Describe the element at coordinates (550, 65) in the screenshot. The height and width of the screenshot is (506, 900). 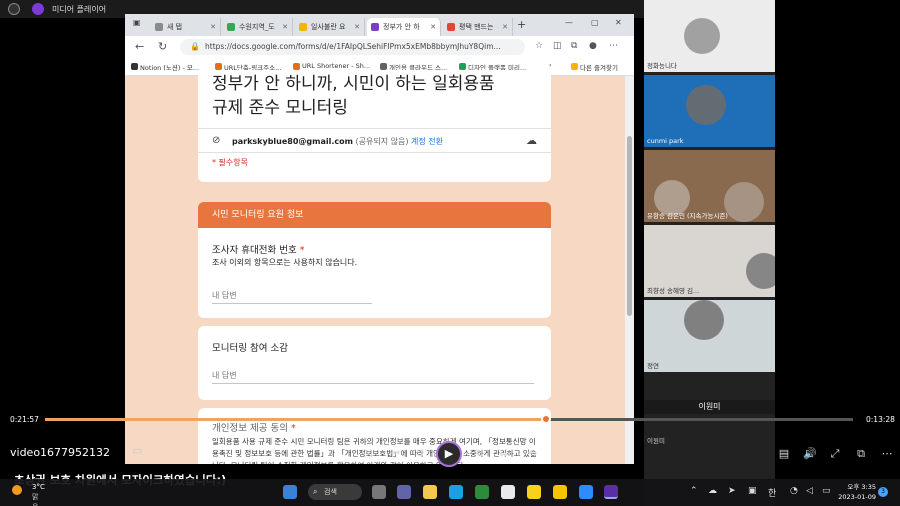
I see `bookmarks-overflow-icon: ›` at that location.